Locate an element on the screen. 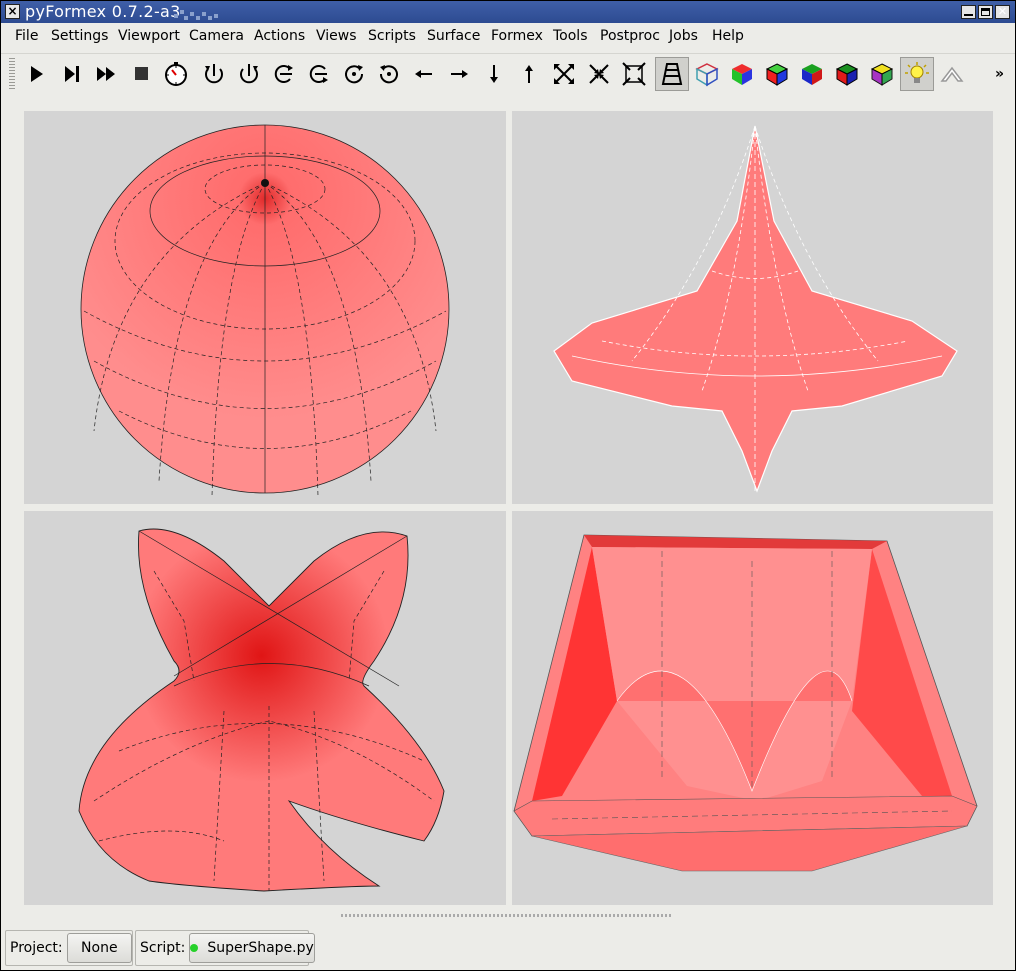 This screenshot has width=1016, height=971. supershape-sphere is located at coordinates (265, 310).